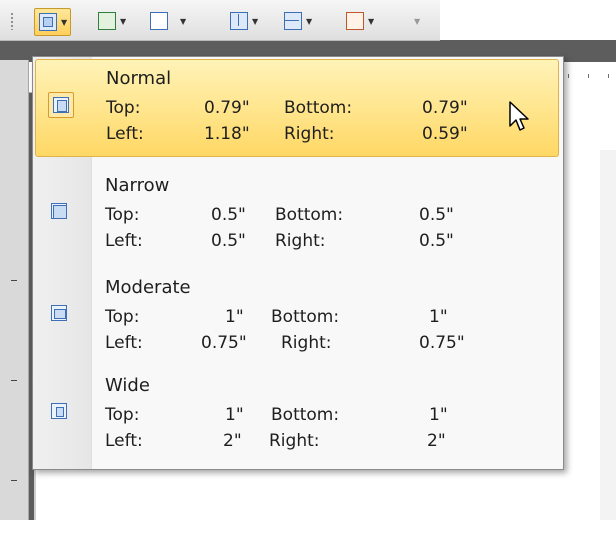  I want to click on torn-edge, so click(308, 526).